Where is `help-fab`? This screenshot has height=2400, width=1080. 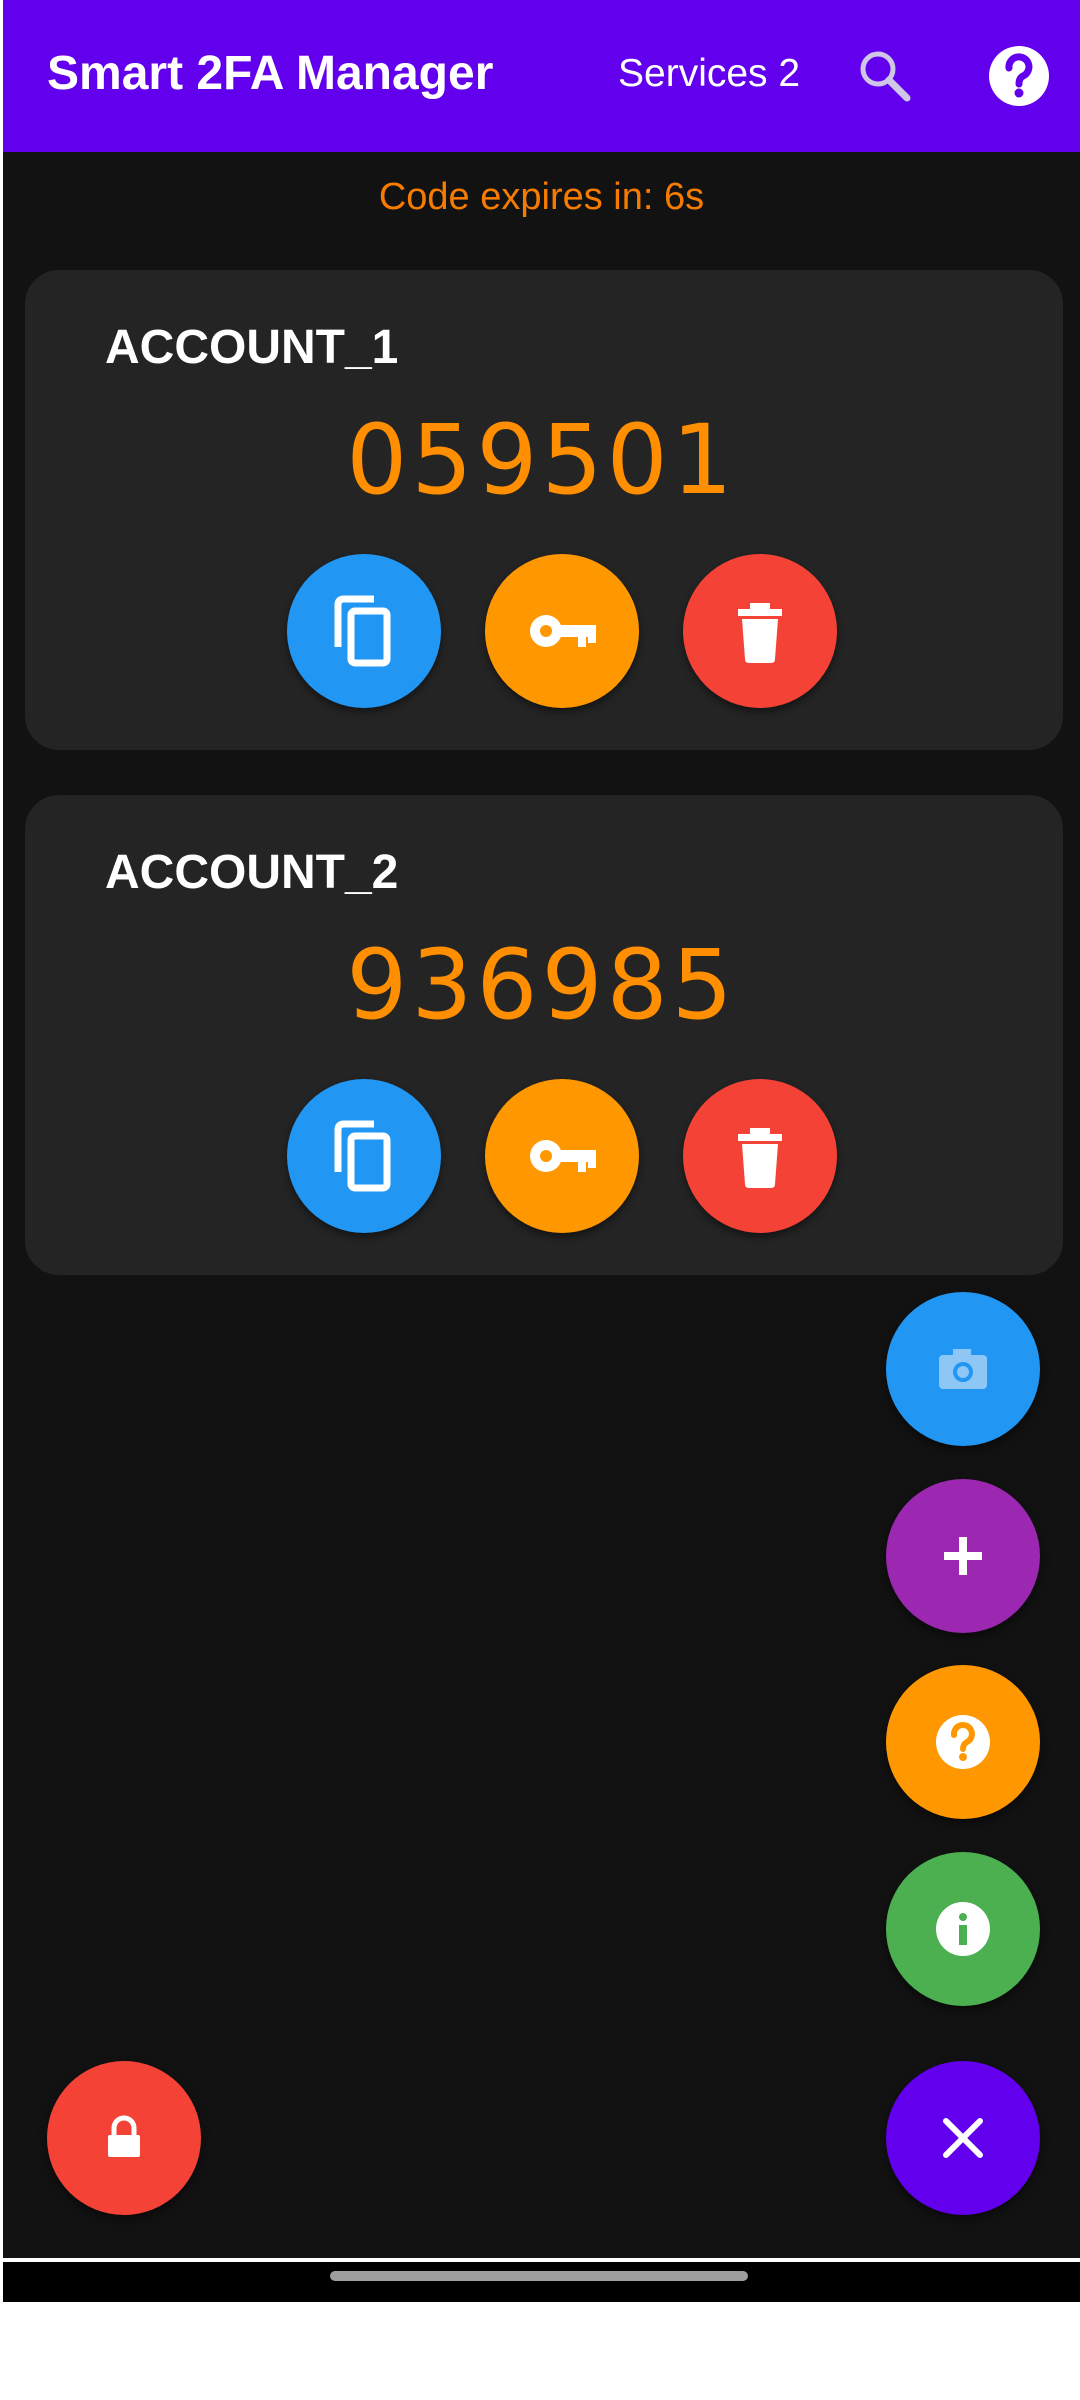
help-fab is located at coordinates (963, 1742).